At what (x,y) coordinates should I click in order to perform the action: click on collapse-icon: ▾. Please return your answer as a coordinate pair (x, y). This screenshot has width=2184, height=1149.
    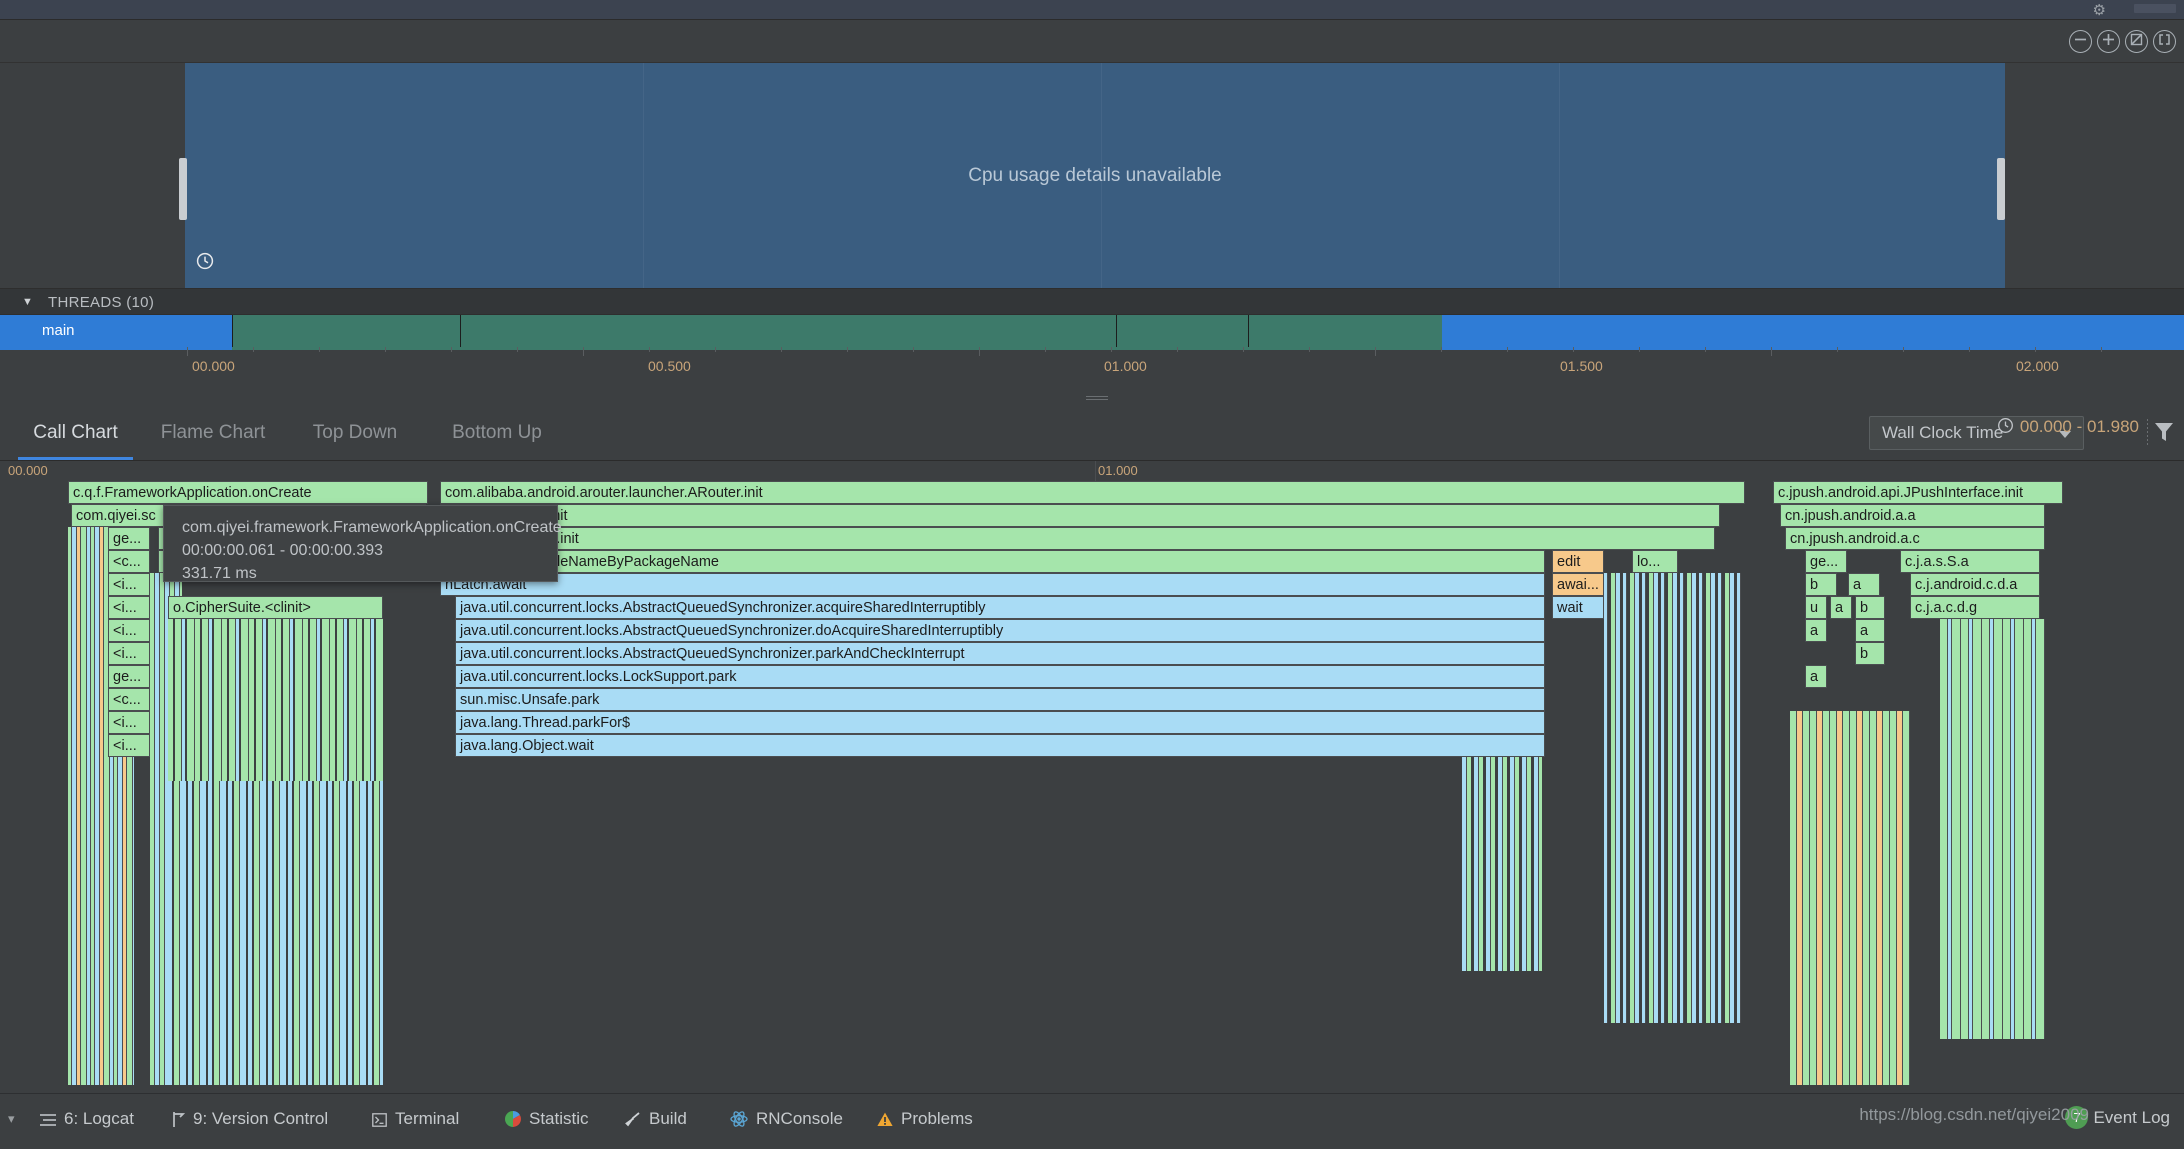
    Looking at the image, I should click on (11, 1119).